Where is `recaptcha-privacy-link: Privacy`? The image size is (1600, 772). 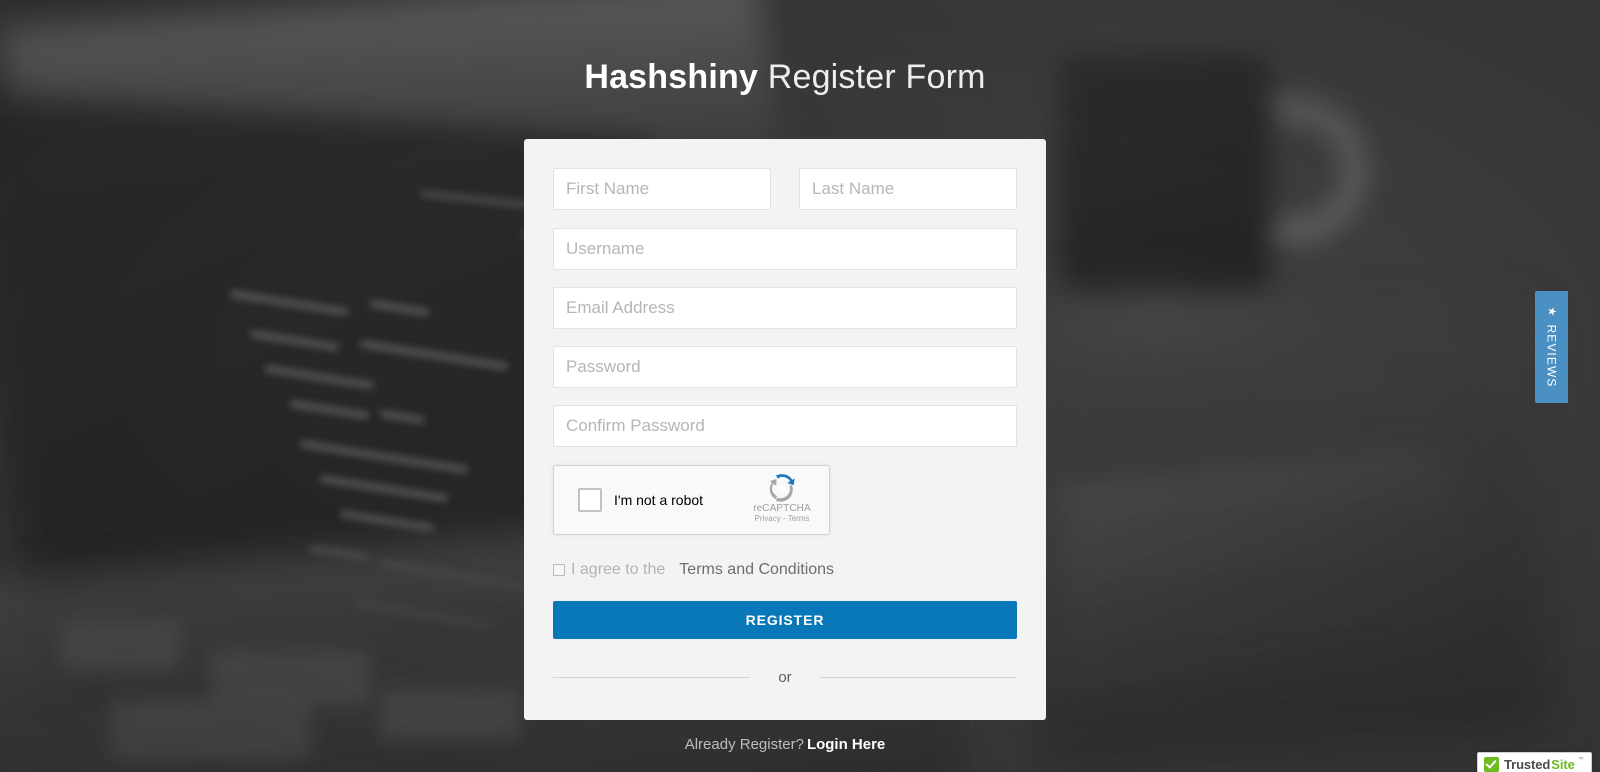
recaptcha-privacy-link: Privacy is located at coordinates (768, 518).